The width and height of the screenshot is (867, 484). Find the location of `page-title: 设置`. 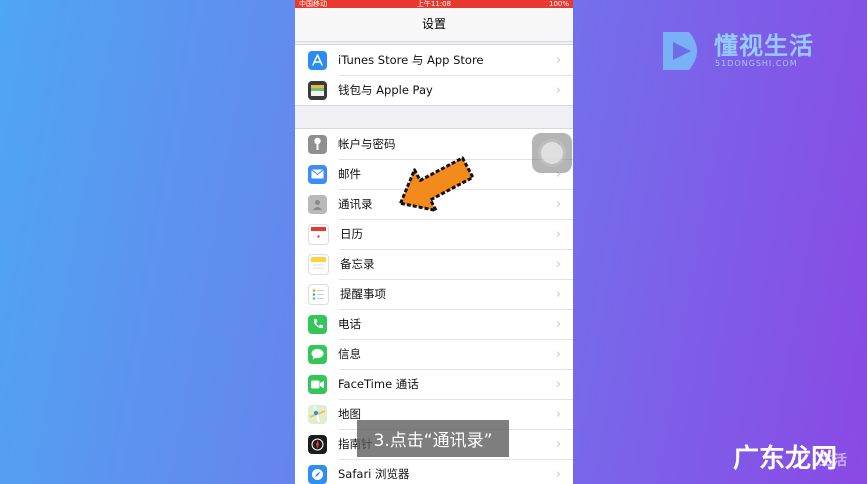

page-title: 设置 is located at coordinates (433, 24).